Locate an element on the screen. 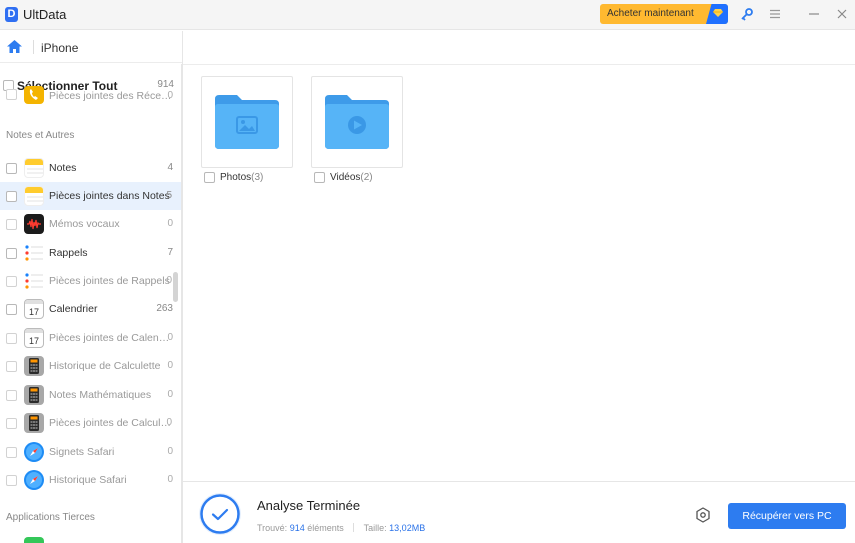 This screenshot has width=855, height=543. sidebar-item-count: 7 is located at coordinates (170, 252).